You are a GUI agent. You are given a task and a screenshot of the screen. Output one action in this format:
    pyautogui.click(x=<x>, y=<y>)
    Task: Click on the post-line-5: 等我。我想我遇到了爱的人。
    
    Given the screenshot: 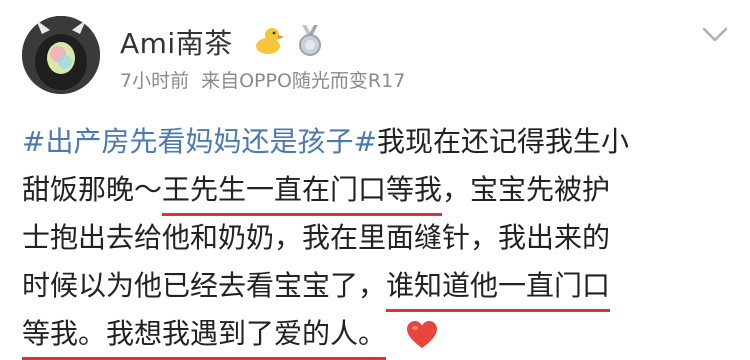 What is the action you would take?
    pyautogui.click(x=375, y=335)
    